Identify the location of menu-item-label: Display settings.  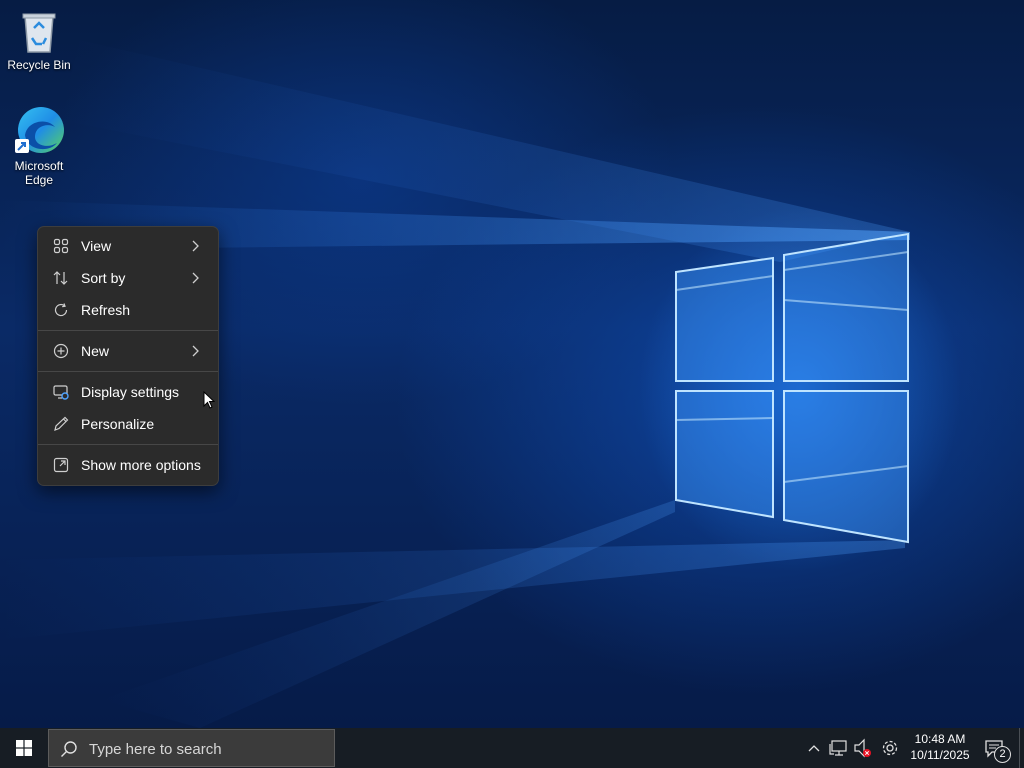
(130, 392).